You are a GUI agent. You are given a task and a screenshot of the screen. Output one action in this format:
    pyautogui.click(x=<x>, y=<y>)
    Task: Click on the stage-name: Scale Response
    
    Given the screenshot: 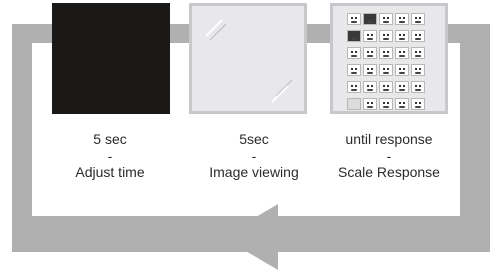 What is the action you would take?
    pyautogui.click(x=389, y=172)
    